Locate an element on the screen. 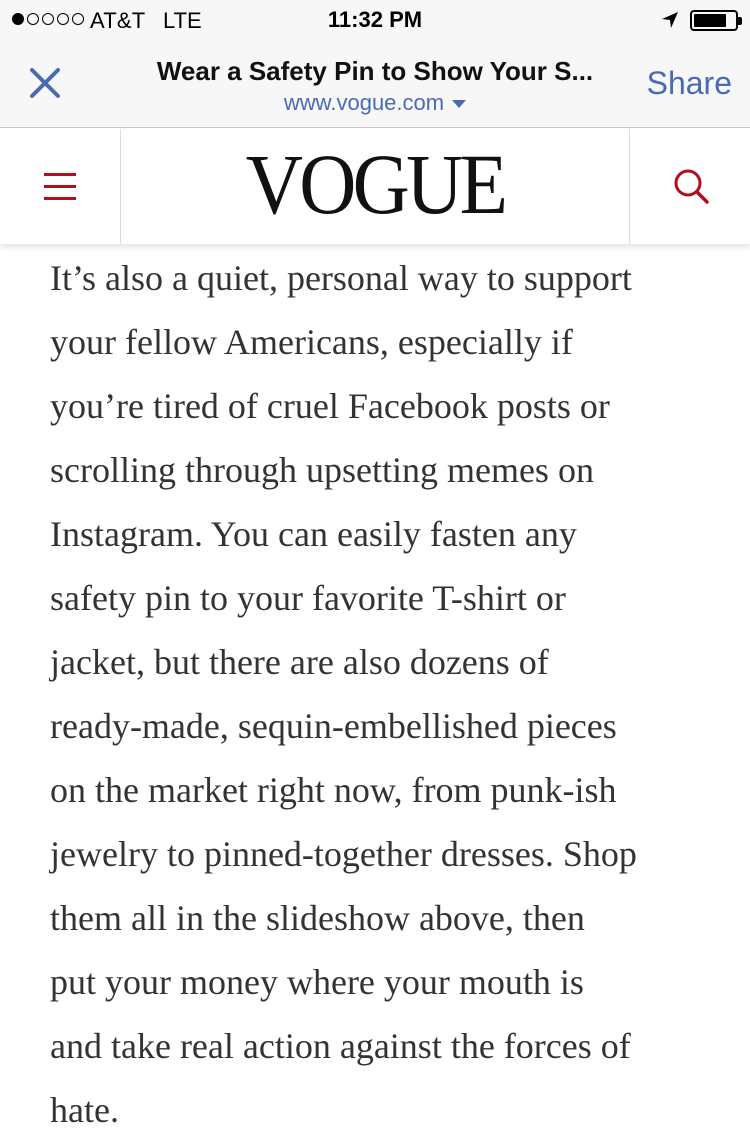 This screenshot has height=1144, width=750. status-time: 11:32 PM is located at coordinates (375, 19).